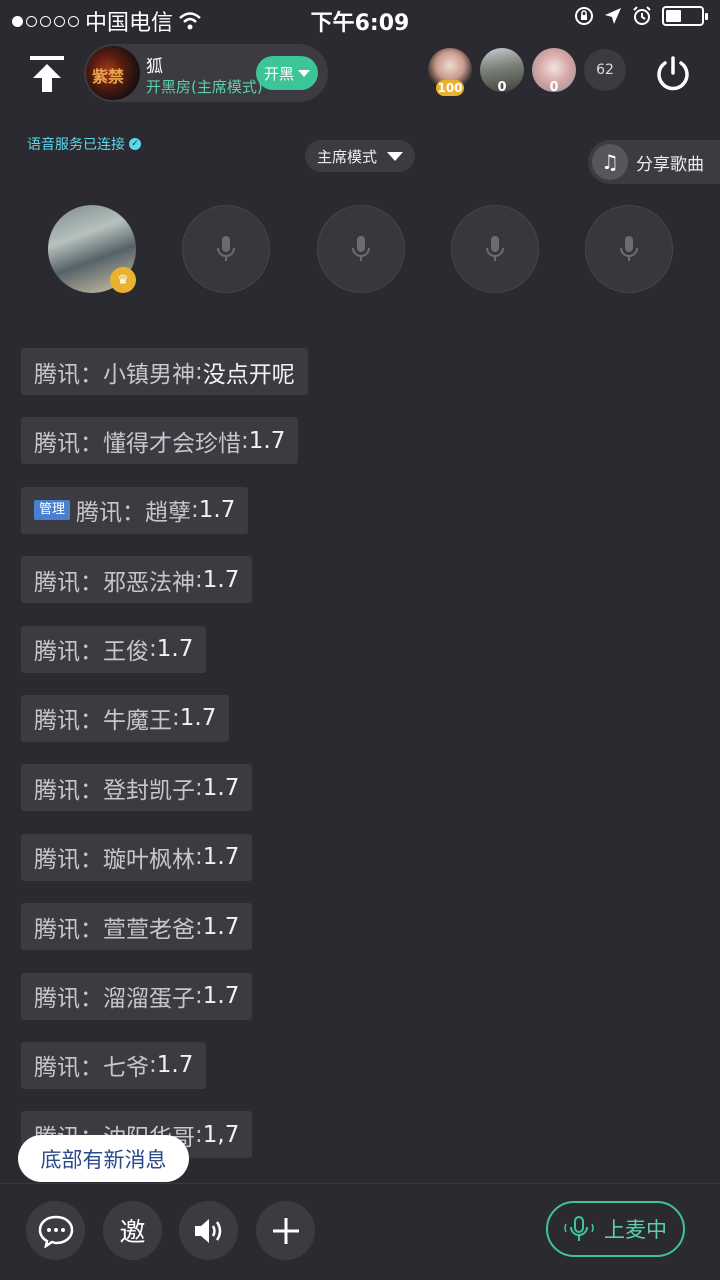 The image size is (720, 1280). I want to click on new-message-button: 底部有新消息, so click(103, 1158).